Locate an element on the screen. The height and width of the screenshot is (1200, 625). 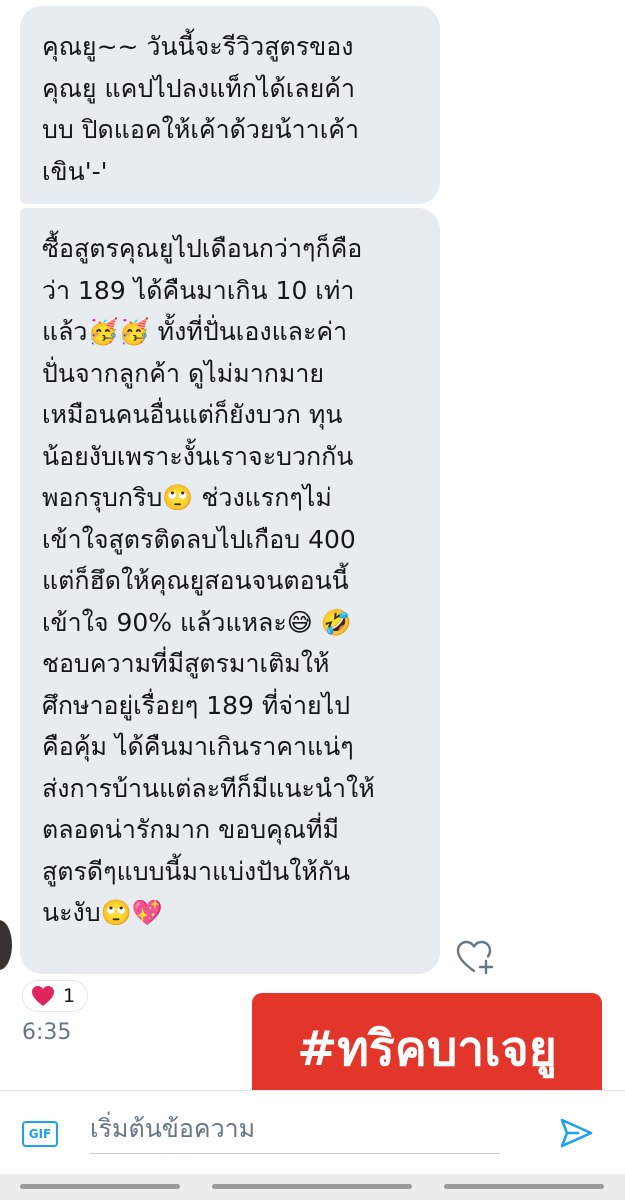
like-heart-add-button is located at coordinates (475, 958).